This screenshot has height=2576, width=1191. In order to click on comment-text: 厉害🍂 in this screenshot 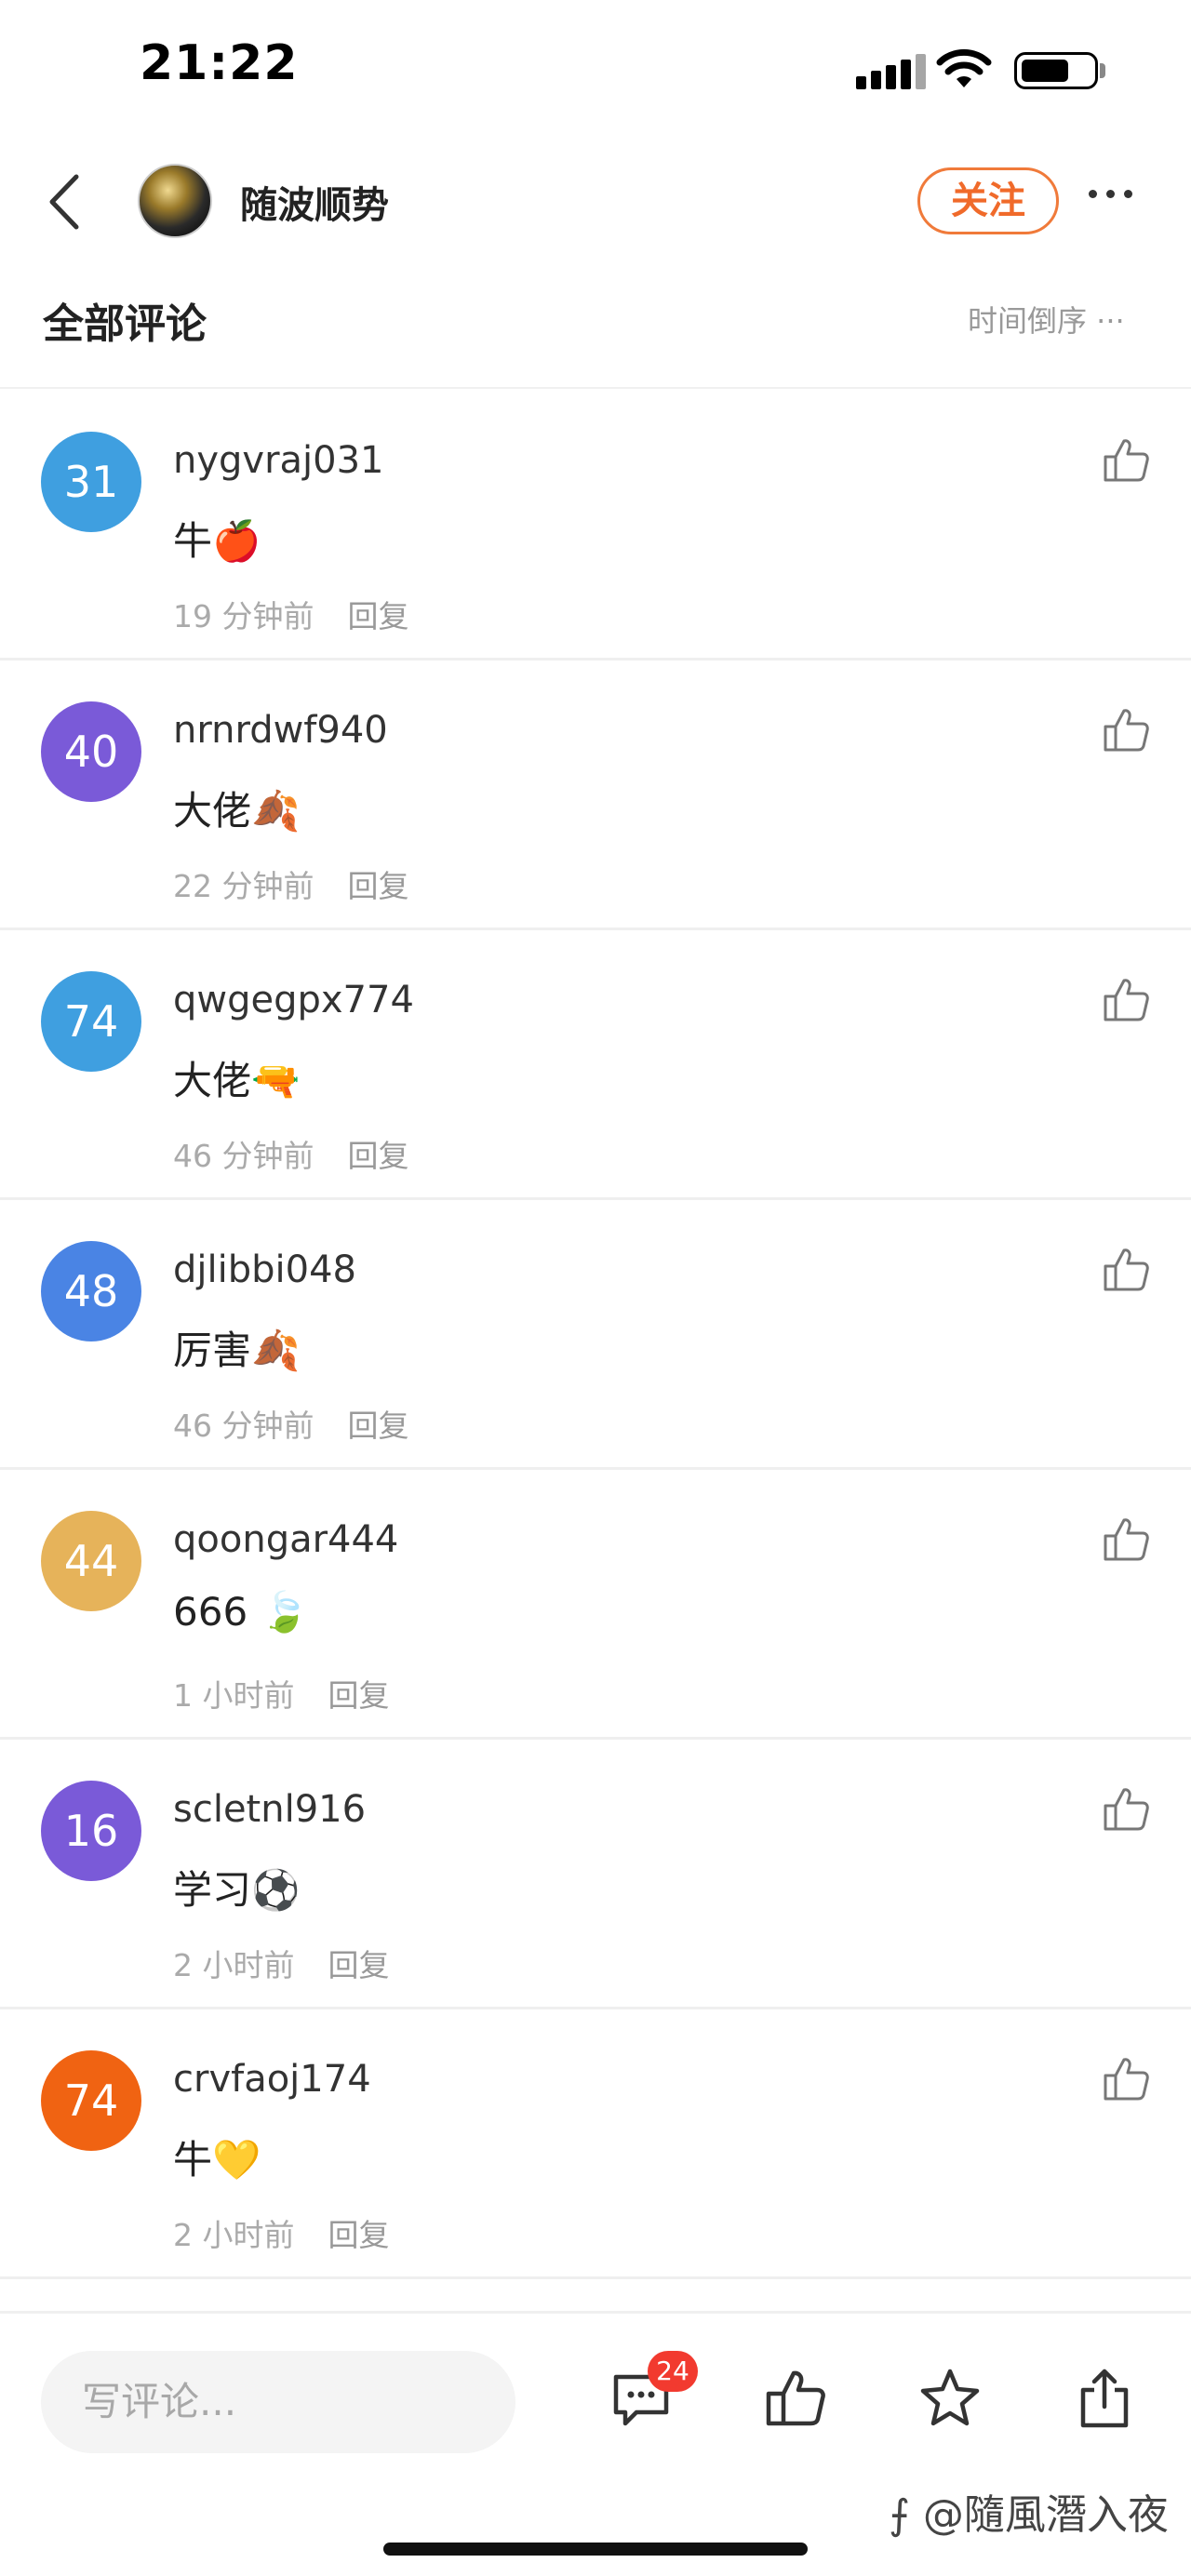, I will do `click(237, 1350)`.